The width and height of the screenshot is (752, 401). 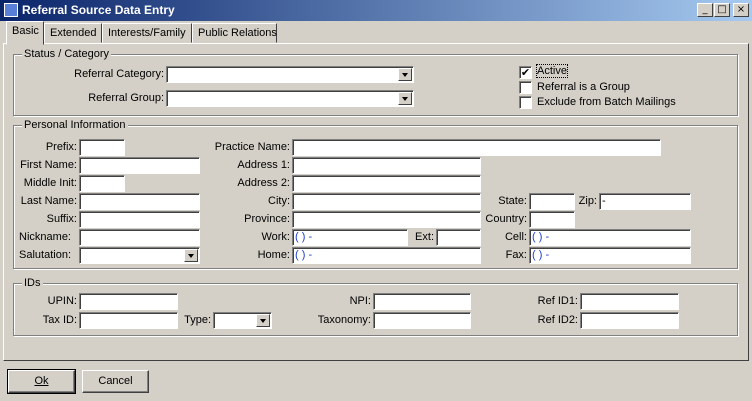 I want to click on ref-id2-input, so click(x=629, y=320).